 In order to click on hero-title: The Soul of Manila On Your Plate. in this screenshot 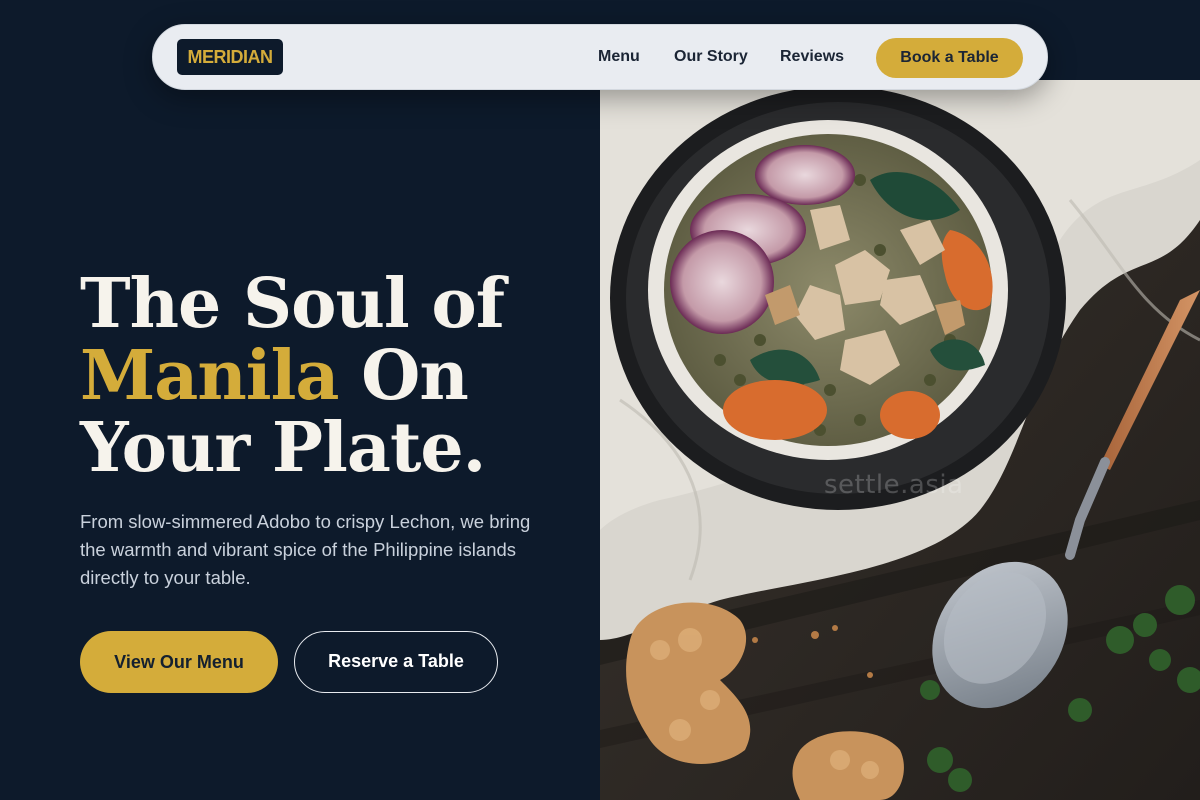, I will do `click(340, 376)`.